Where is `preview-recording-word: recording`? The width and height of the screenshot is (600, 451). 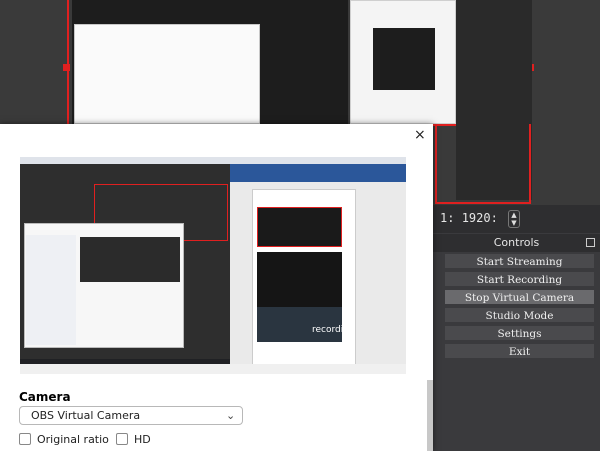
preview-recording-word: recording is located at coordinates (333, 330).